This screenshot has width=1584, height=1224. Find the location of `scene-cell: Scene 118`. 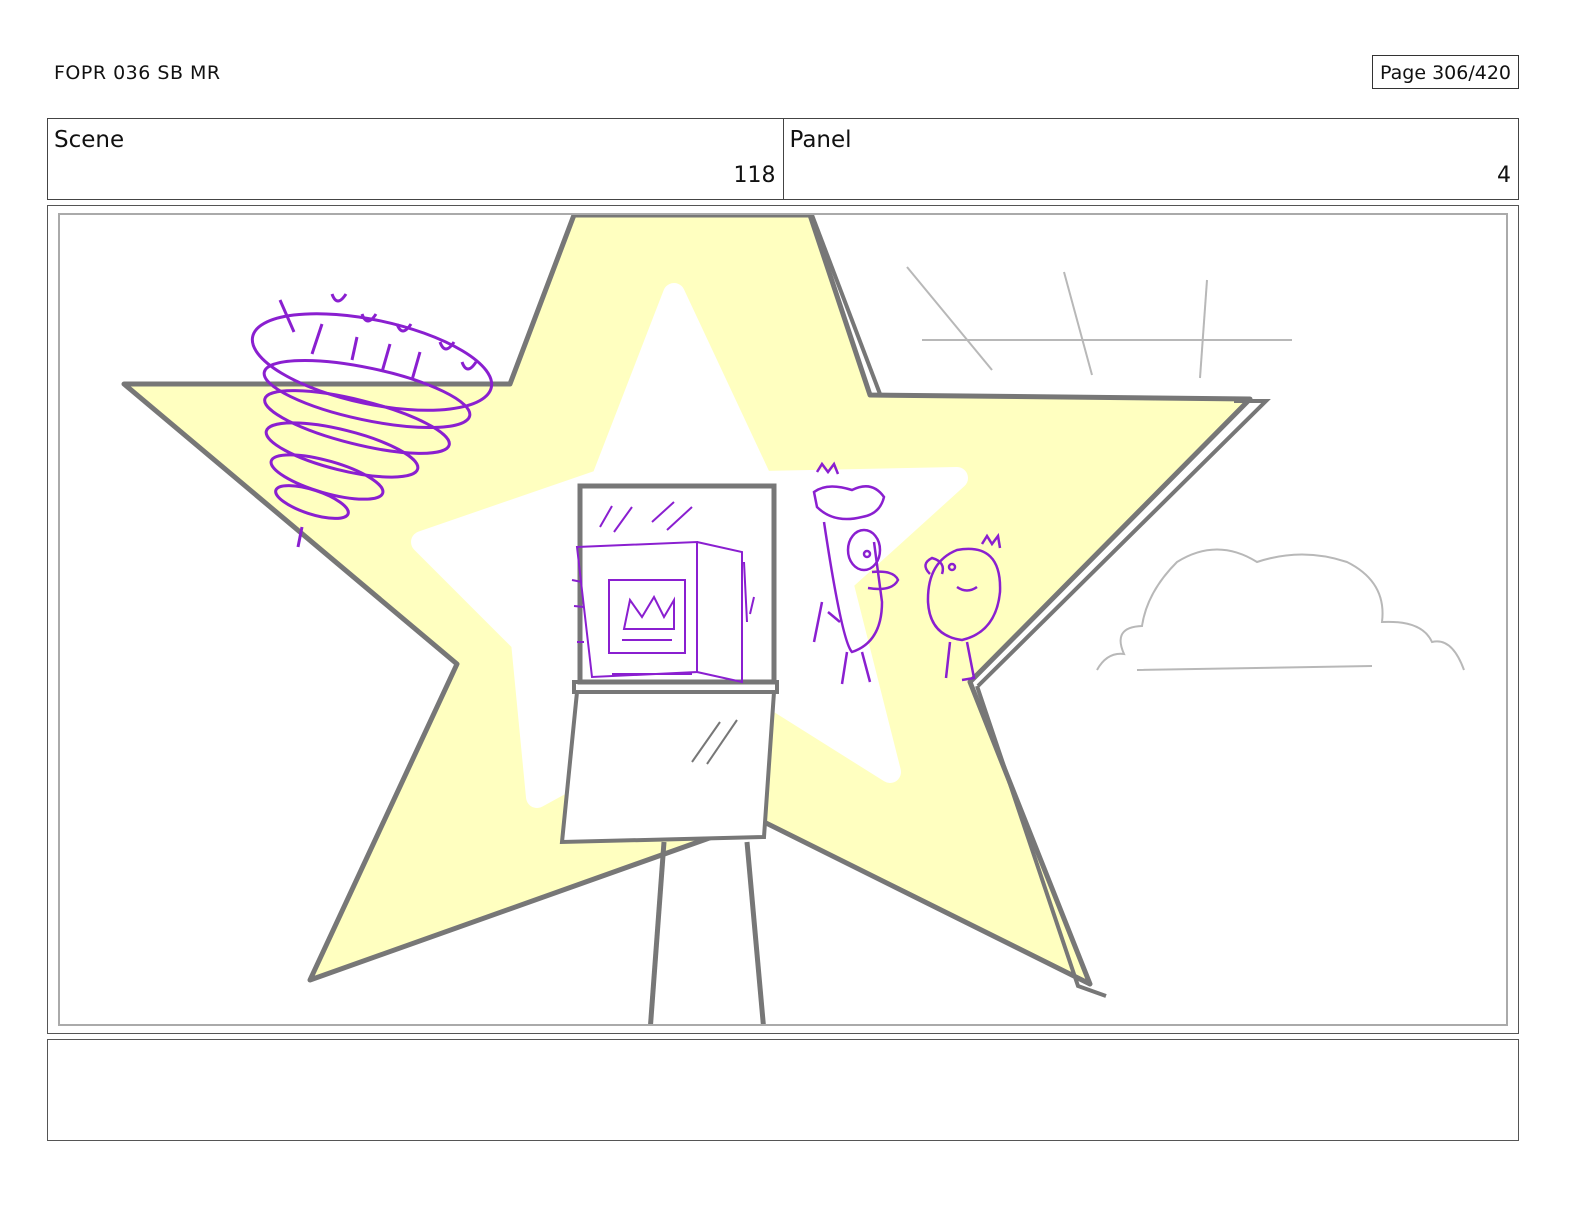

scene-cell: Scene 118 is located at coordinates (415, 159).